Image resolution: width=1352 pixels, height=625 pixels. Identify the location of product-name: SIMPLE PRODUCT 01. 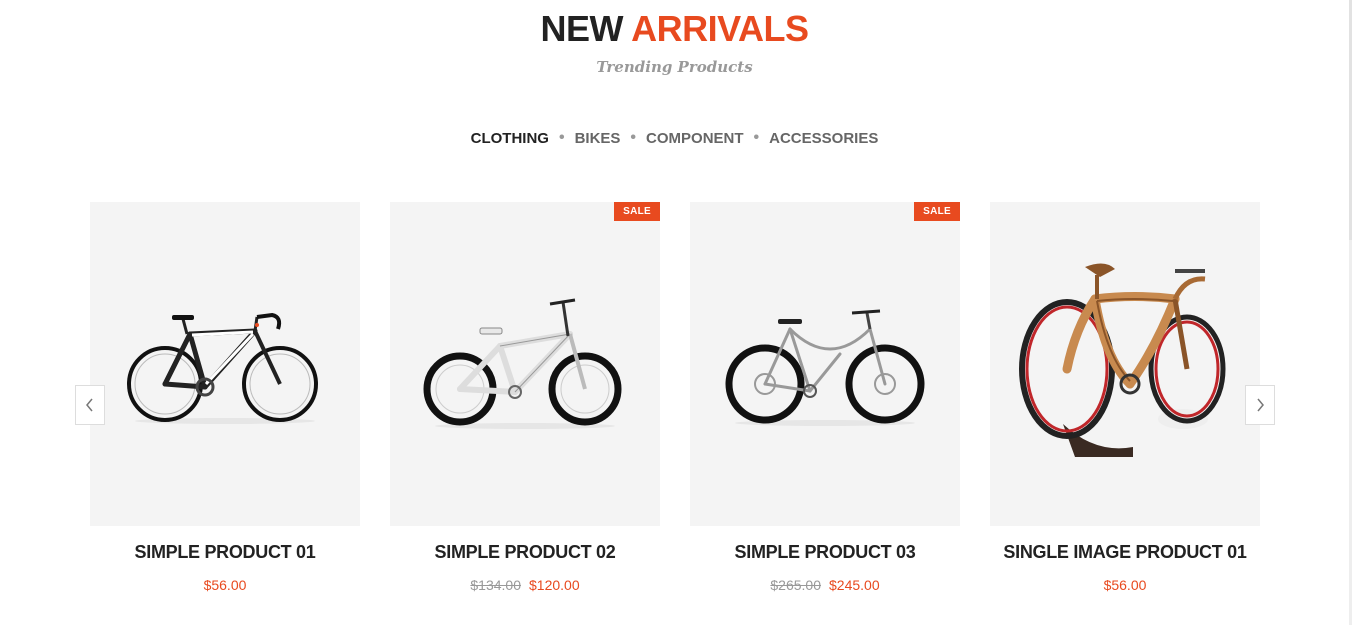
(225, 552).